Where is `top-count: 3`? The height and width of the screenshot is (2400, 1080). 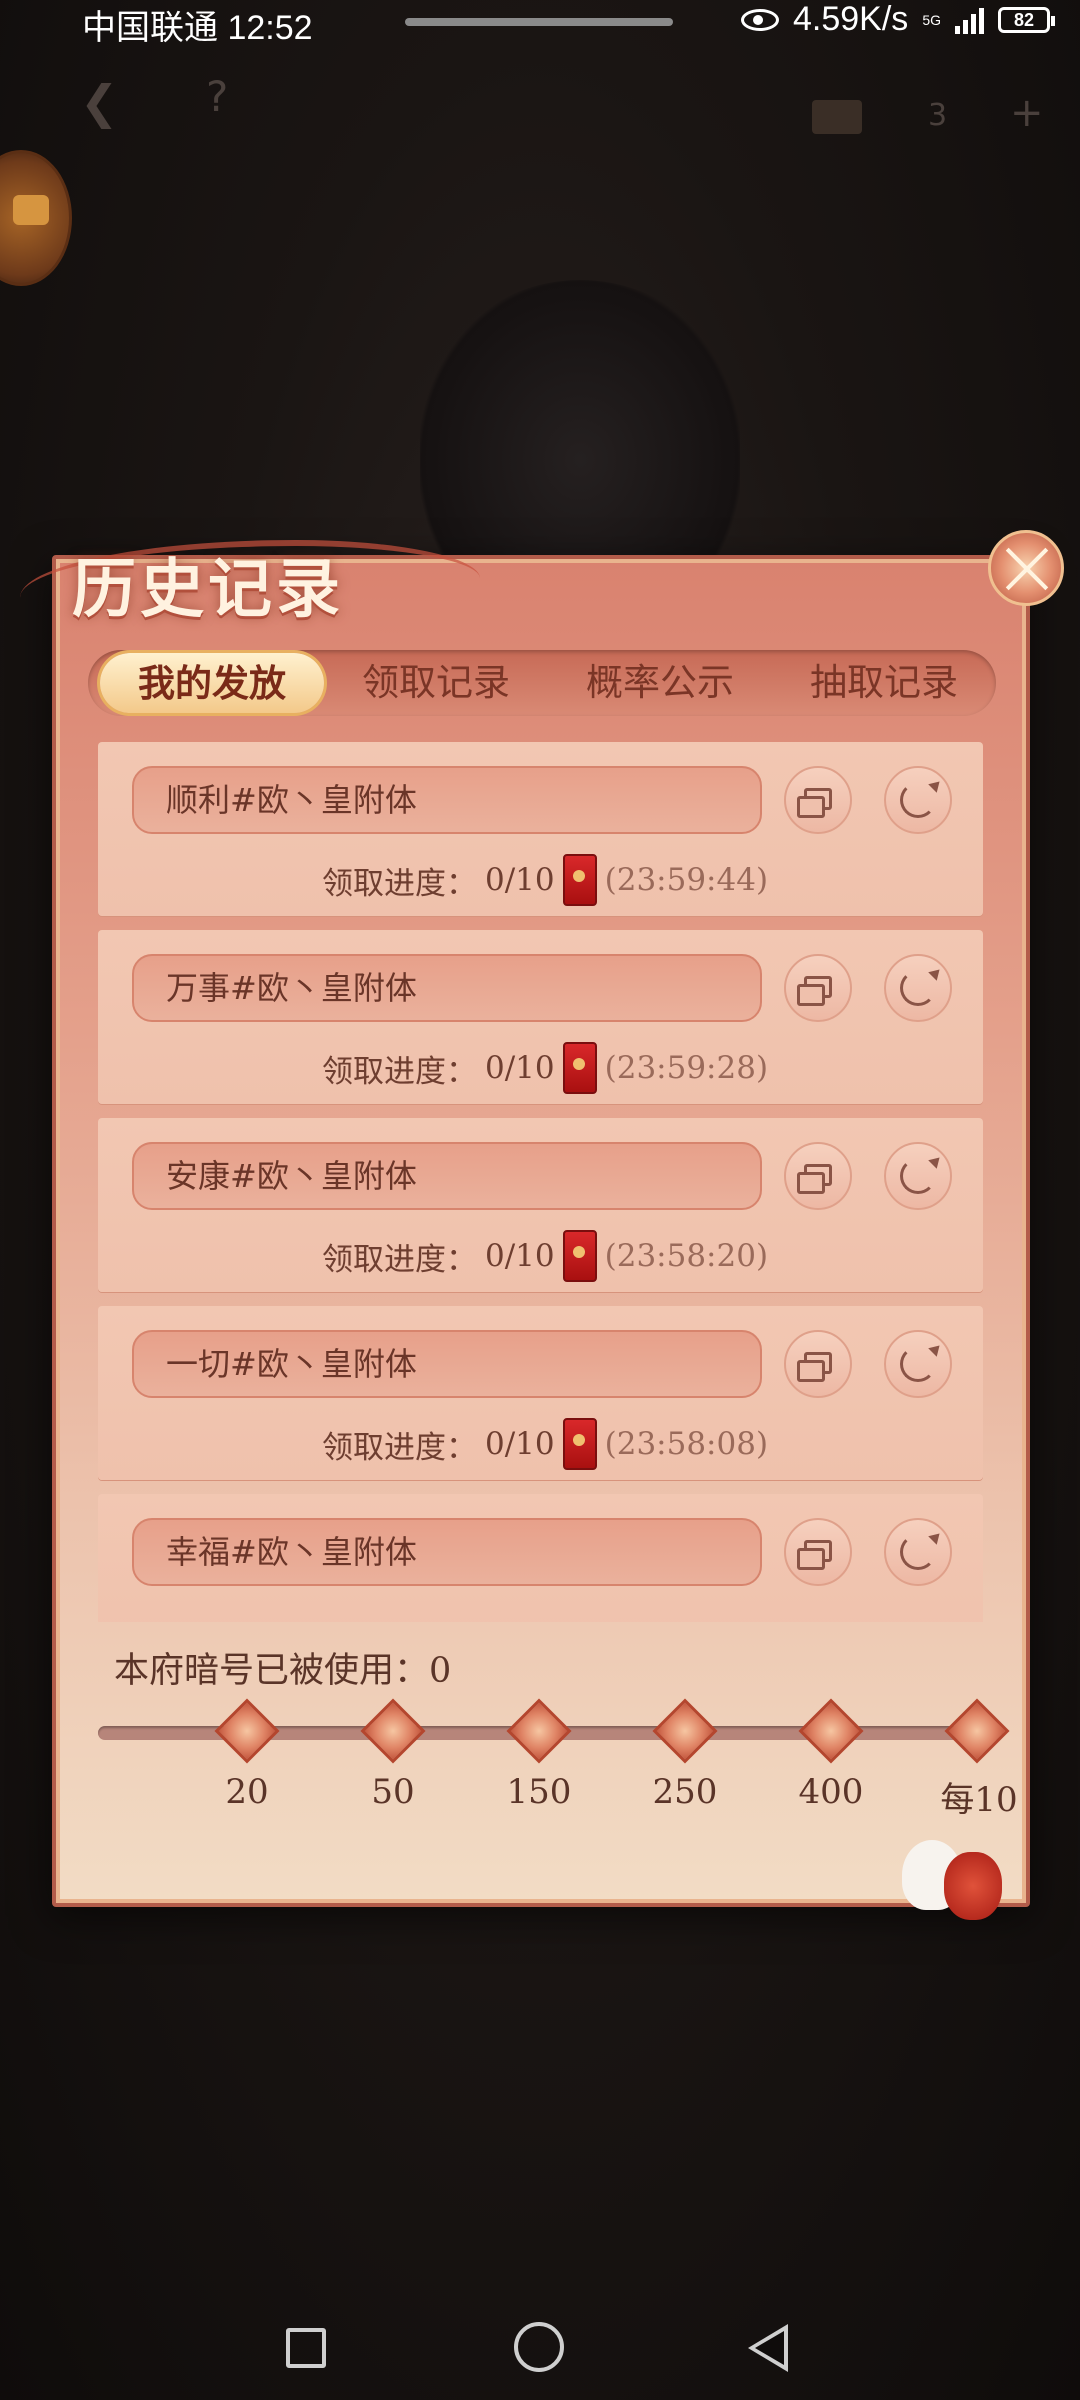
top-count: 3 is located at coordinates (938, 115).